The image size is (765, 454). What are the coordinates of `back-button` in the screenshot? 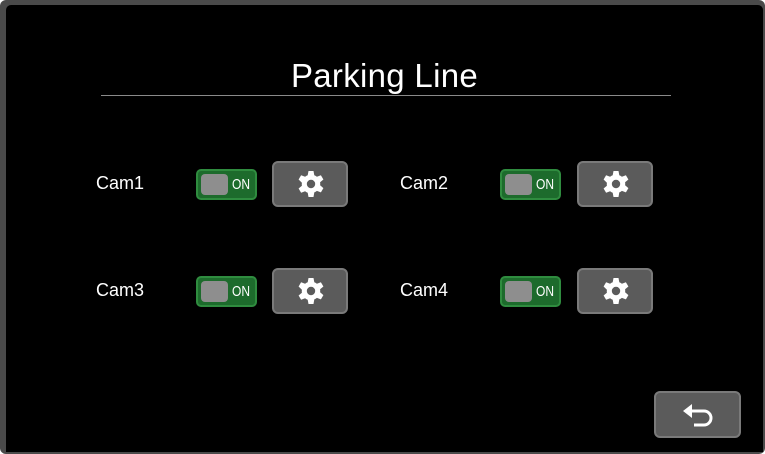 It's located at (697, 414).